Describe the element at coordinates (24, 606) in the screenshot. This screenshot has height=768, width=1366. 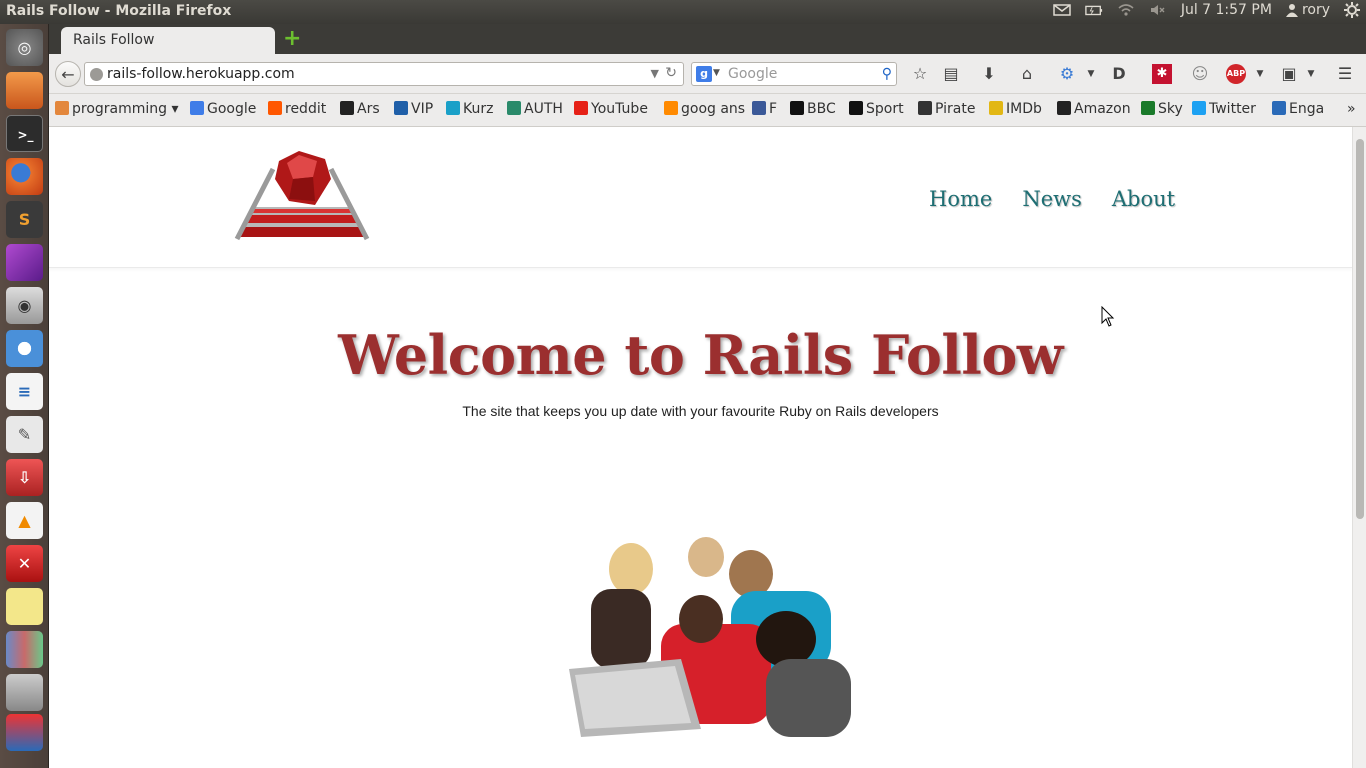
I see `notes-icon` at that location.